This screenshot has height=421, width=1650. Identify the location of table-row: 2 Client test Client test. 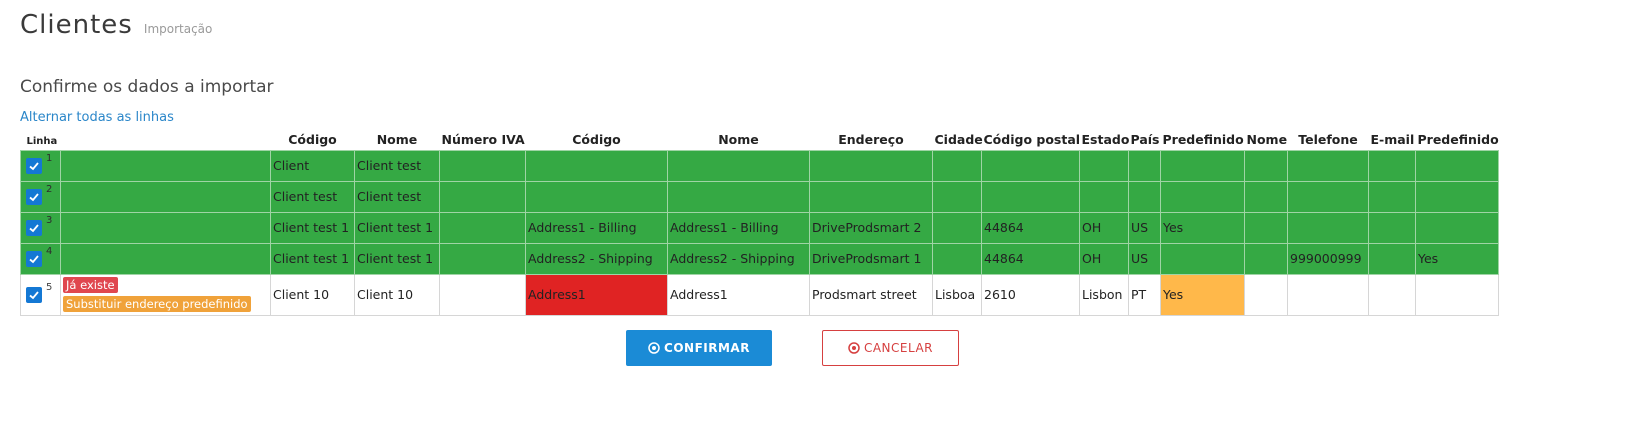
(759, 196).